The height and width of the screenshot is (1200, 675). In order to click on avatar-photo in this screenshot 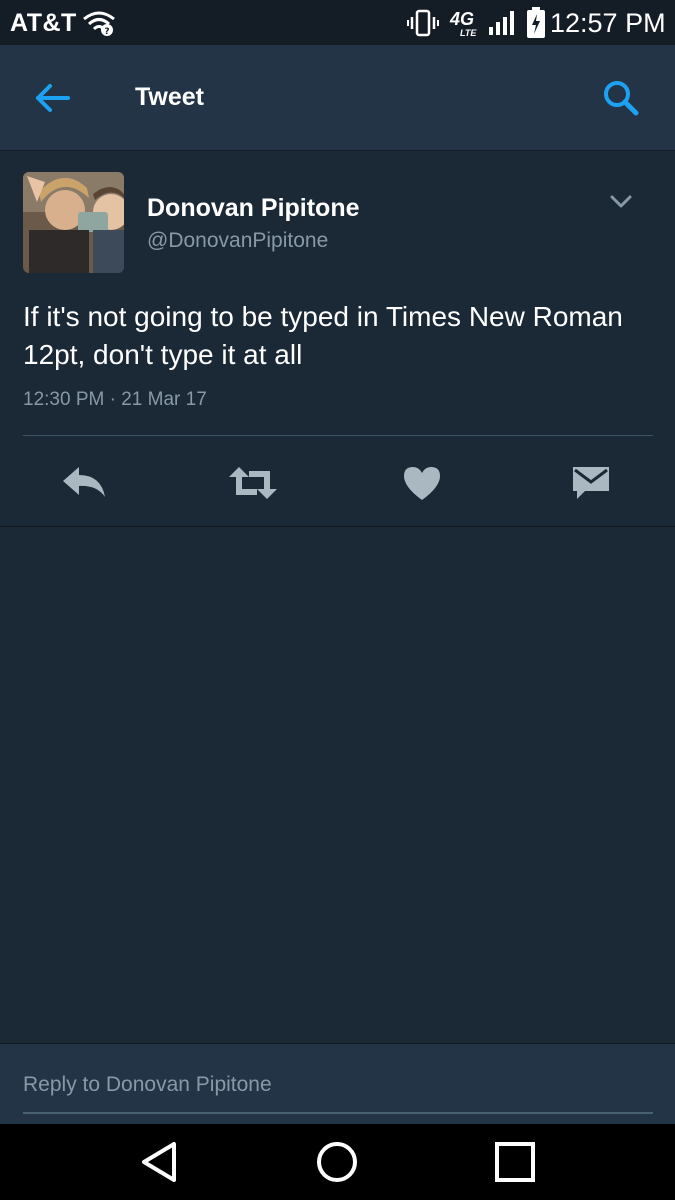, I will do `click(73, 222)`.